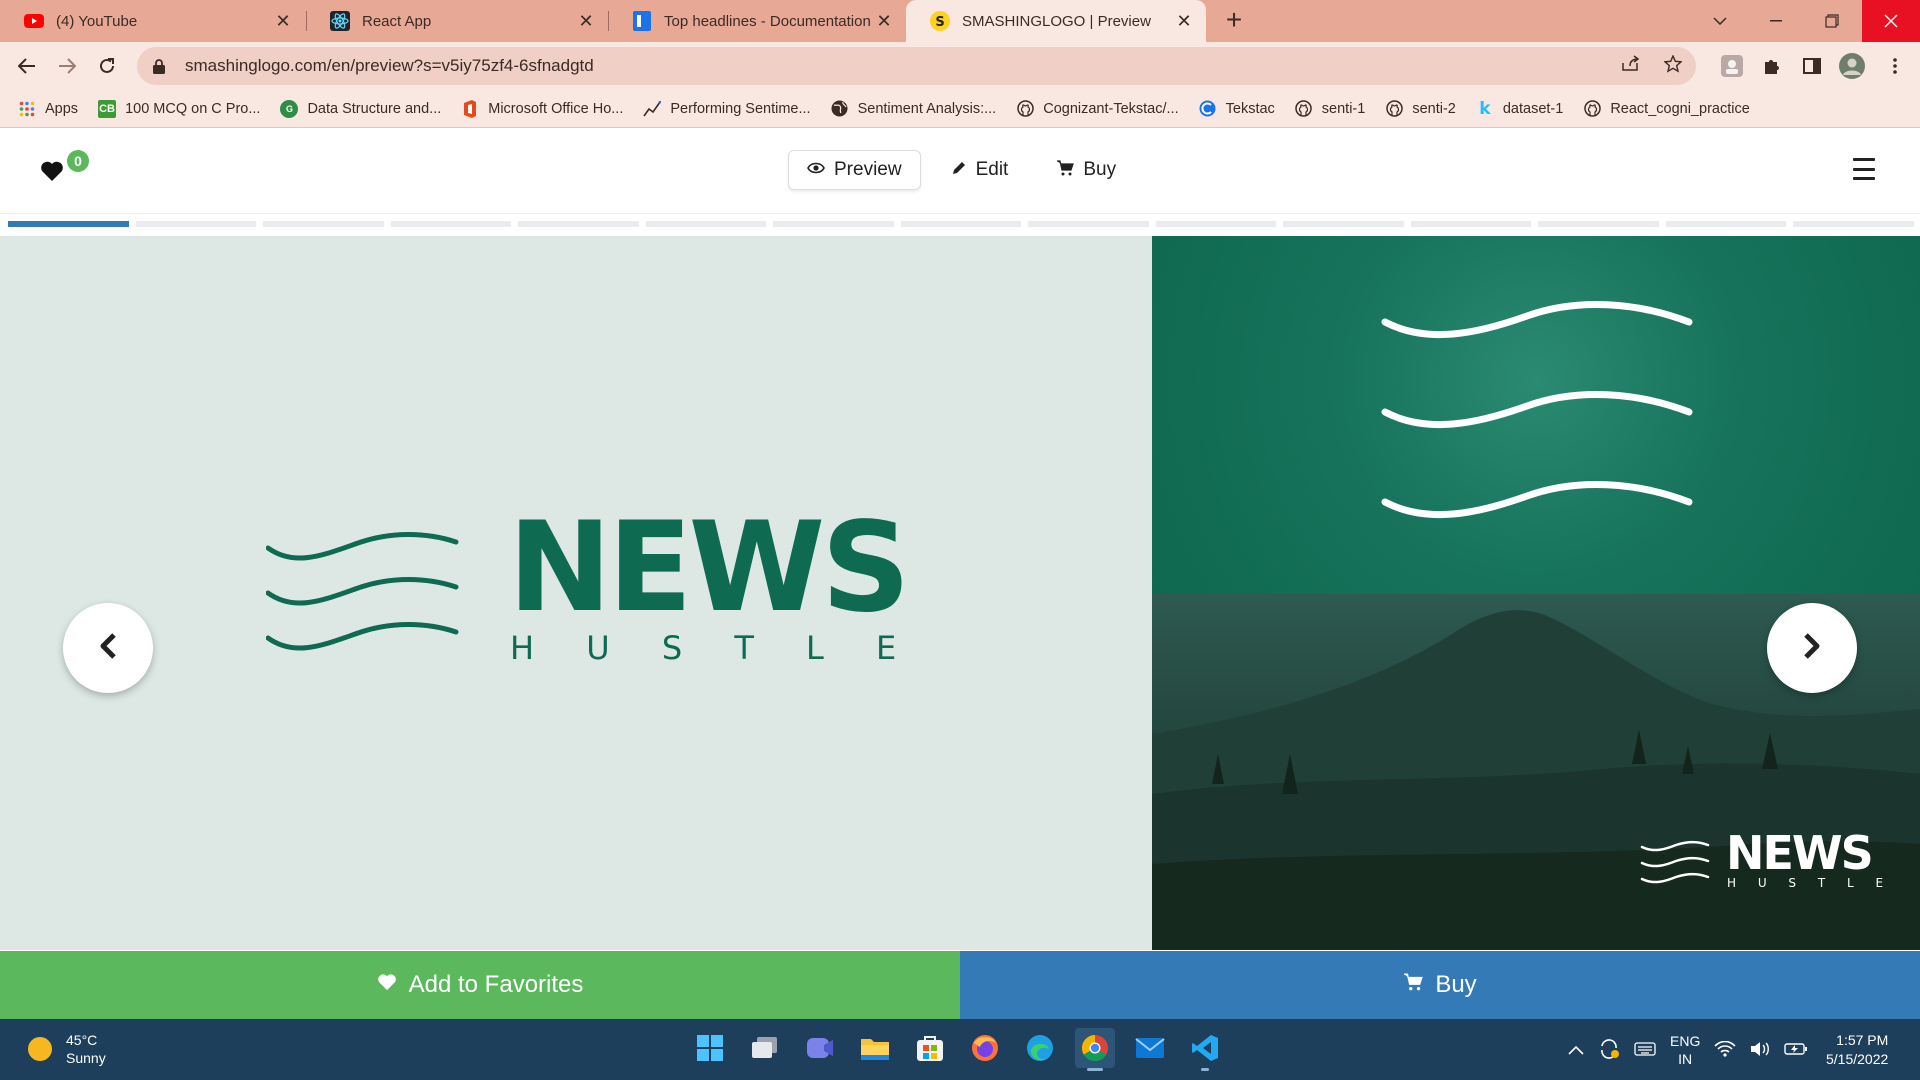 The height and width of the screenshot is (1080, 1920). I want to click on bookmark-label: senti-1, so click(1343, 108).